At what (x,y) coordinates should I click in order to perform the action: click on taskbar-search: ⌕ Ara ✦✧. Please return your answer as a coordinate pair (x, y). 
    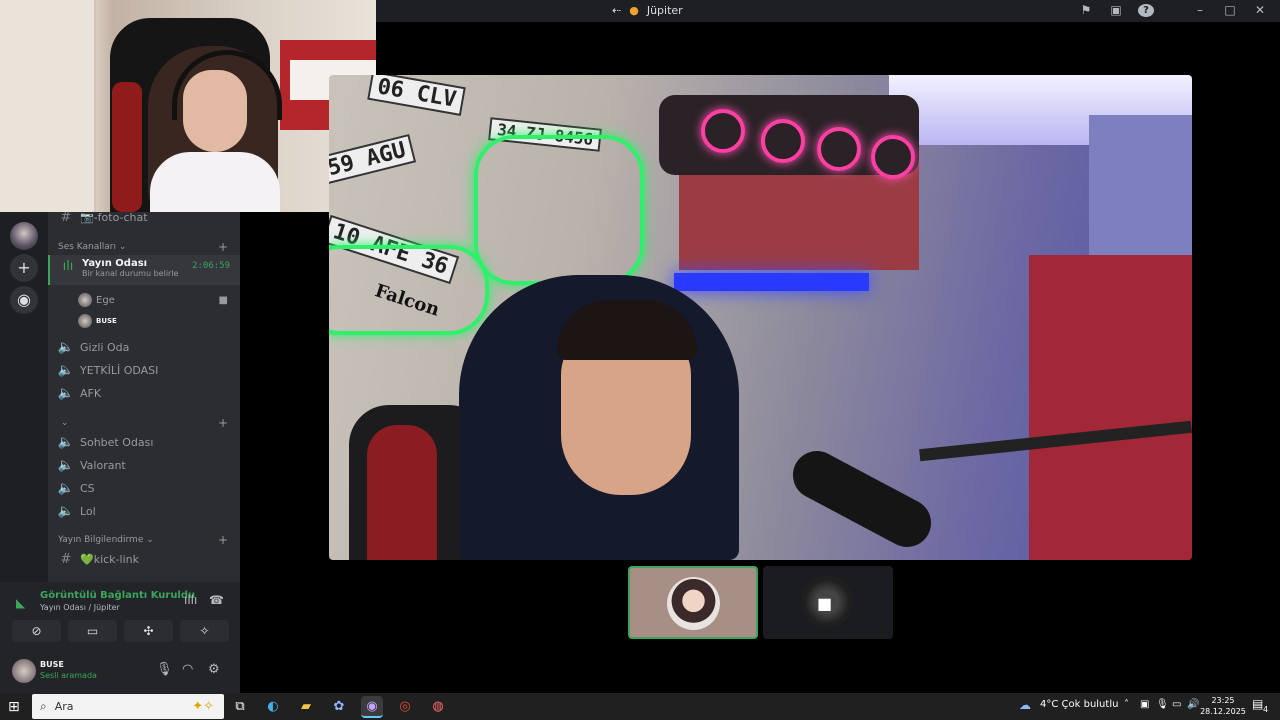
    Looking at the image, I should click on (128, 706).